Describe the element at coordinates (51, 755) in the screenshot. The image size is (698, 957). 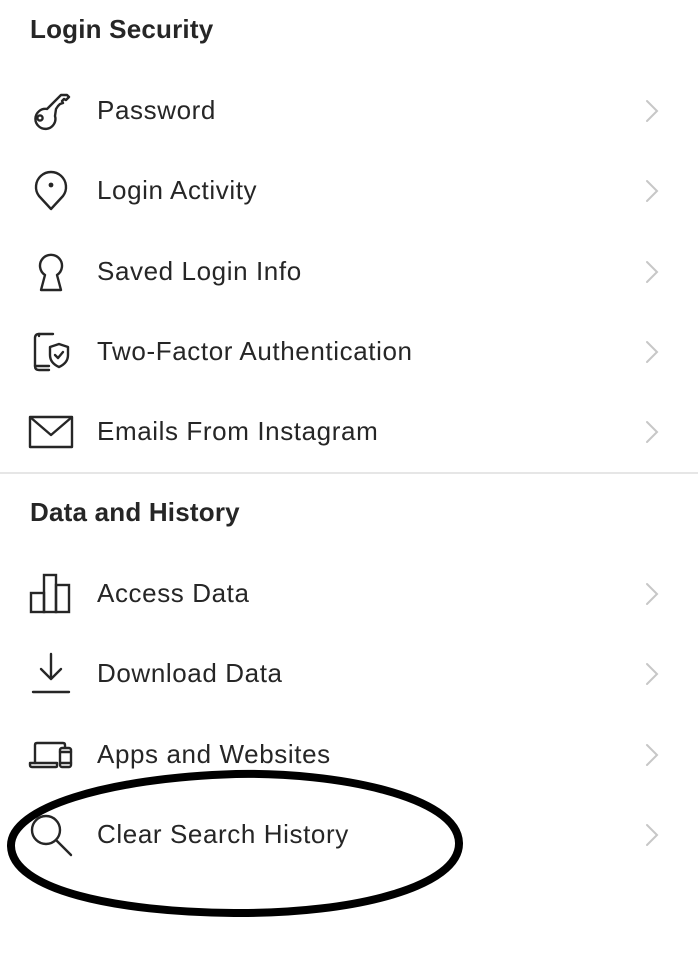
I see `laptop-phone-icon` at that location.